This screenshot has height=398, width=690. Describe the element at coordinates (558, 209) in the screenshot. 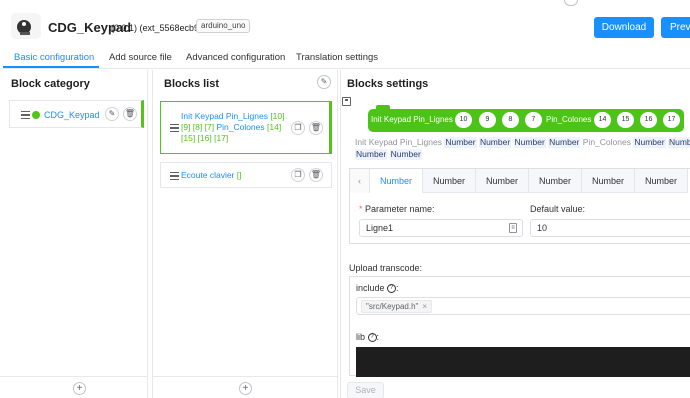

I see `default-value-label: Default value:` at that location.